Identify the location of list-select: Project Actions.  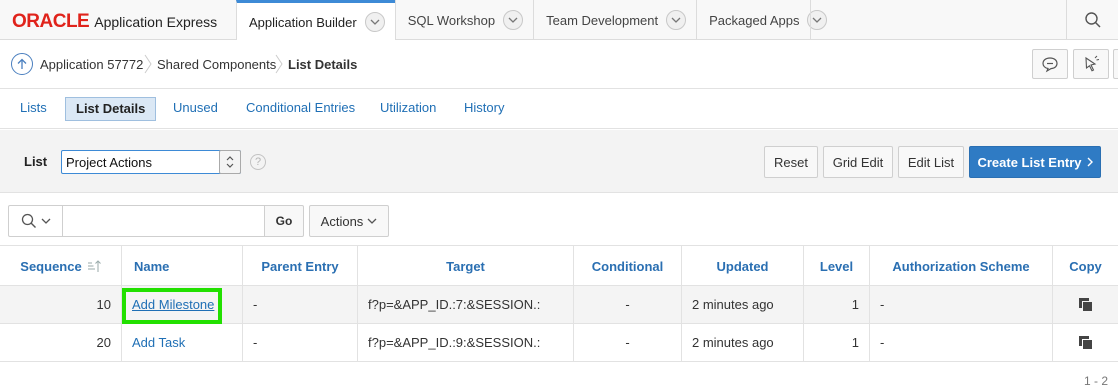
(151, 162).